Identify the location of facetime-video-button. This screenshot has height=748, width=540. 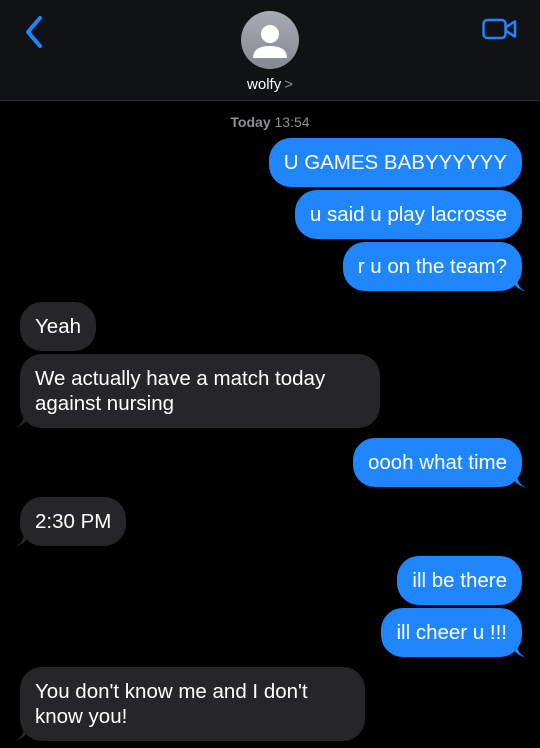
(500, 29).